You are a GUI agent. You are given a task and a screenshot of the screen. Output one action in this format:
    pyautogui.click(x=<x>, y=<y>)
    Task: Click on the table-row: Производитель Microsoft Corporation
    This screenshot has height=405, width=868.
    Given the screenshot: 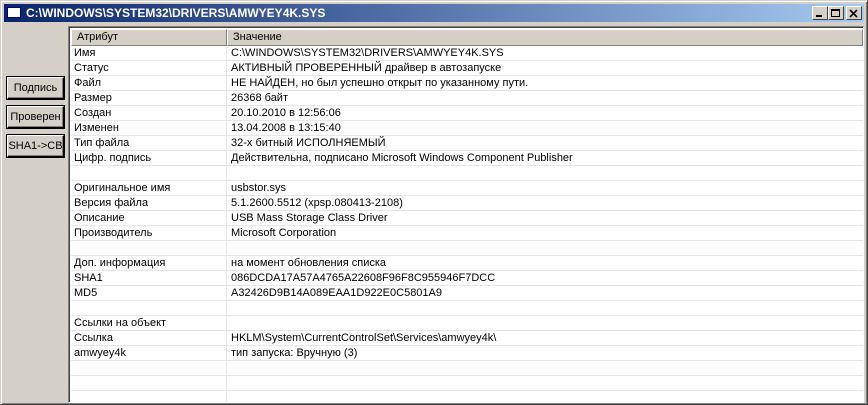 What is the action you would take?
    pyautogui.click(x=467, y=233)
    